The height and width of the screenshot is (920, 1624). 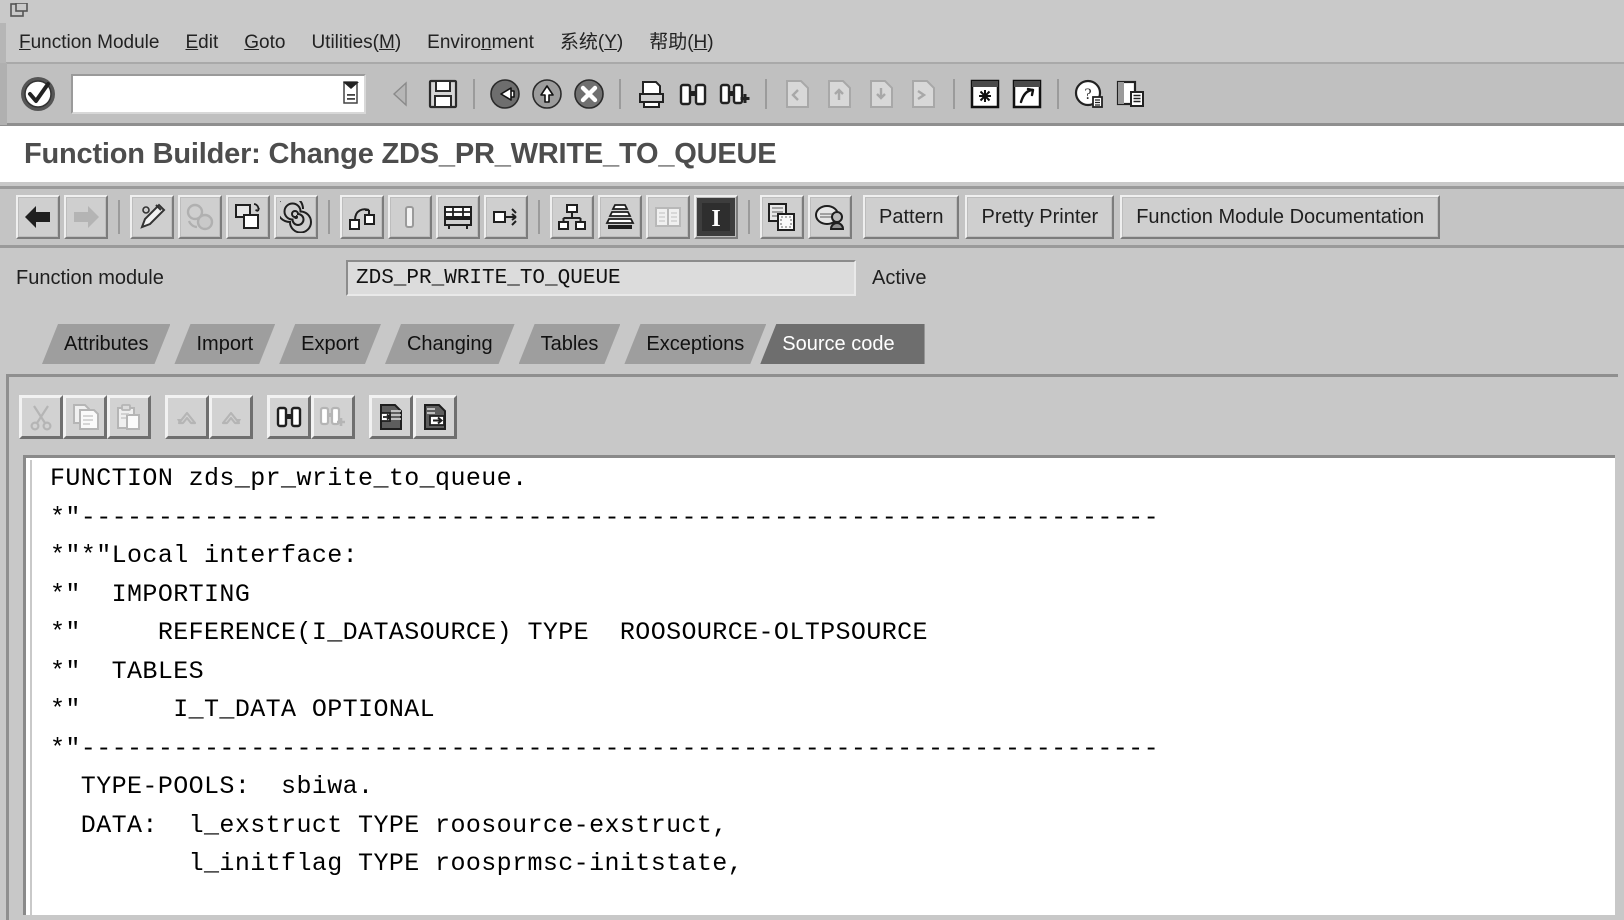 I want to click on tab-export: Export, so click(x=330, y=344).